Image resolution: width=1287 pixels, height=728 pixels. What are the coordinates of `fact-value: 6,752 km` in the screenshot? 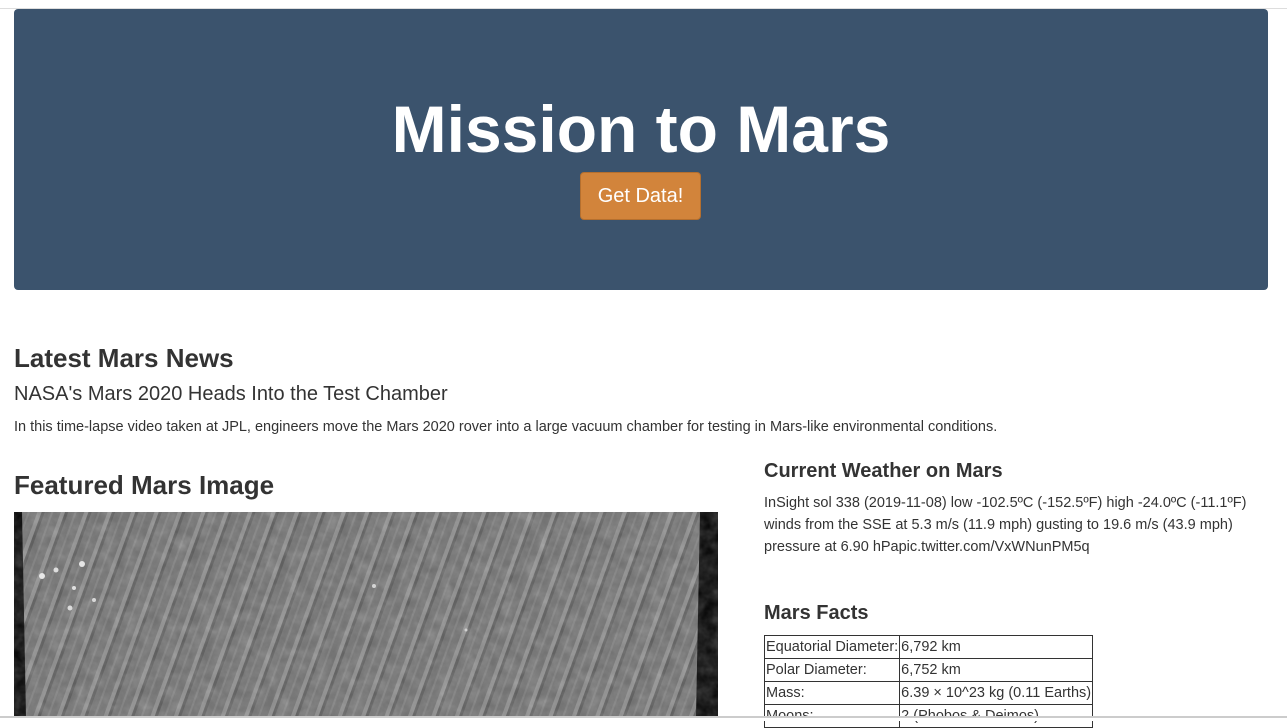 It's located at (996, 670).